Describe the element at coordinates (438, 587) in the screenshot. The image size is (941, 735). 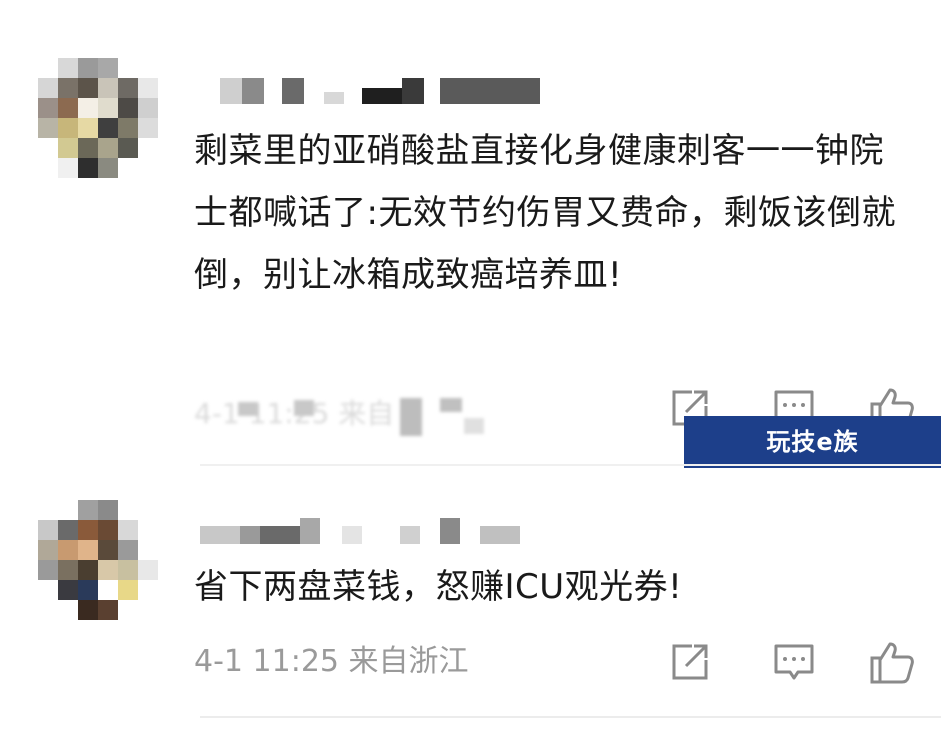
I see `comment-text: 省下两盘菜钱，怒赚ICU观光券!` at that location.